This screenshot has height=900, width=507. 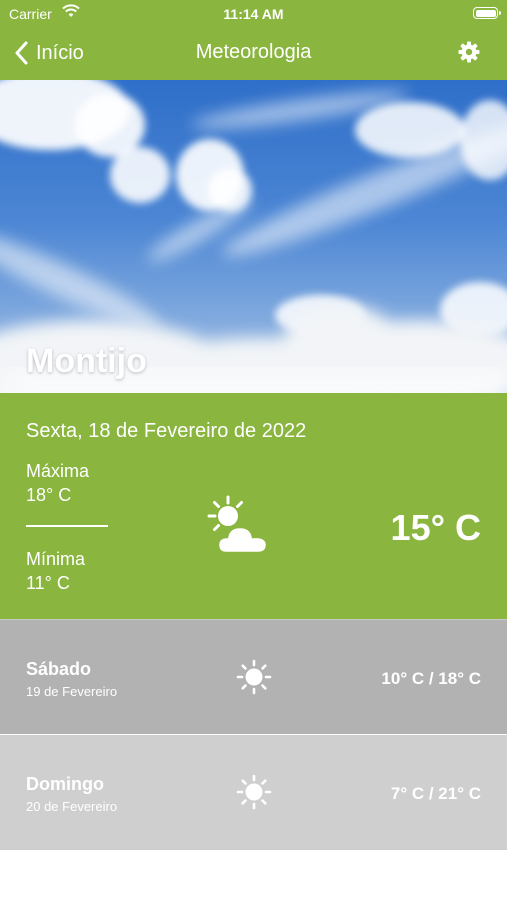 I want to click on battery-icon, so click(x=487, y=13).